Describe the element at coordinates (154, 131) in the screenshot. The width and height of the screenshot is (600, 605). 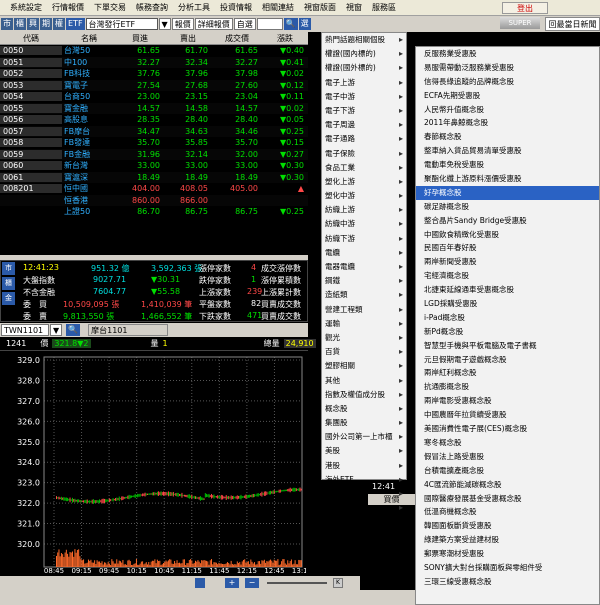
I see `table-row: 0057 FB摩台 34.47 34.63 34.46 ▼0.25` at that location.